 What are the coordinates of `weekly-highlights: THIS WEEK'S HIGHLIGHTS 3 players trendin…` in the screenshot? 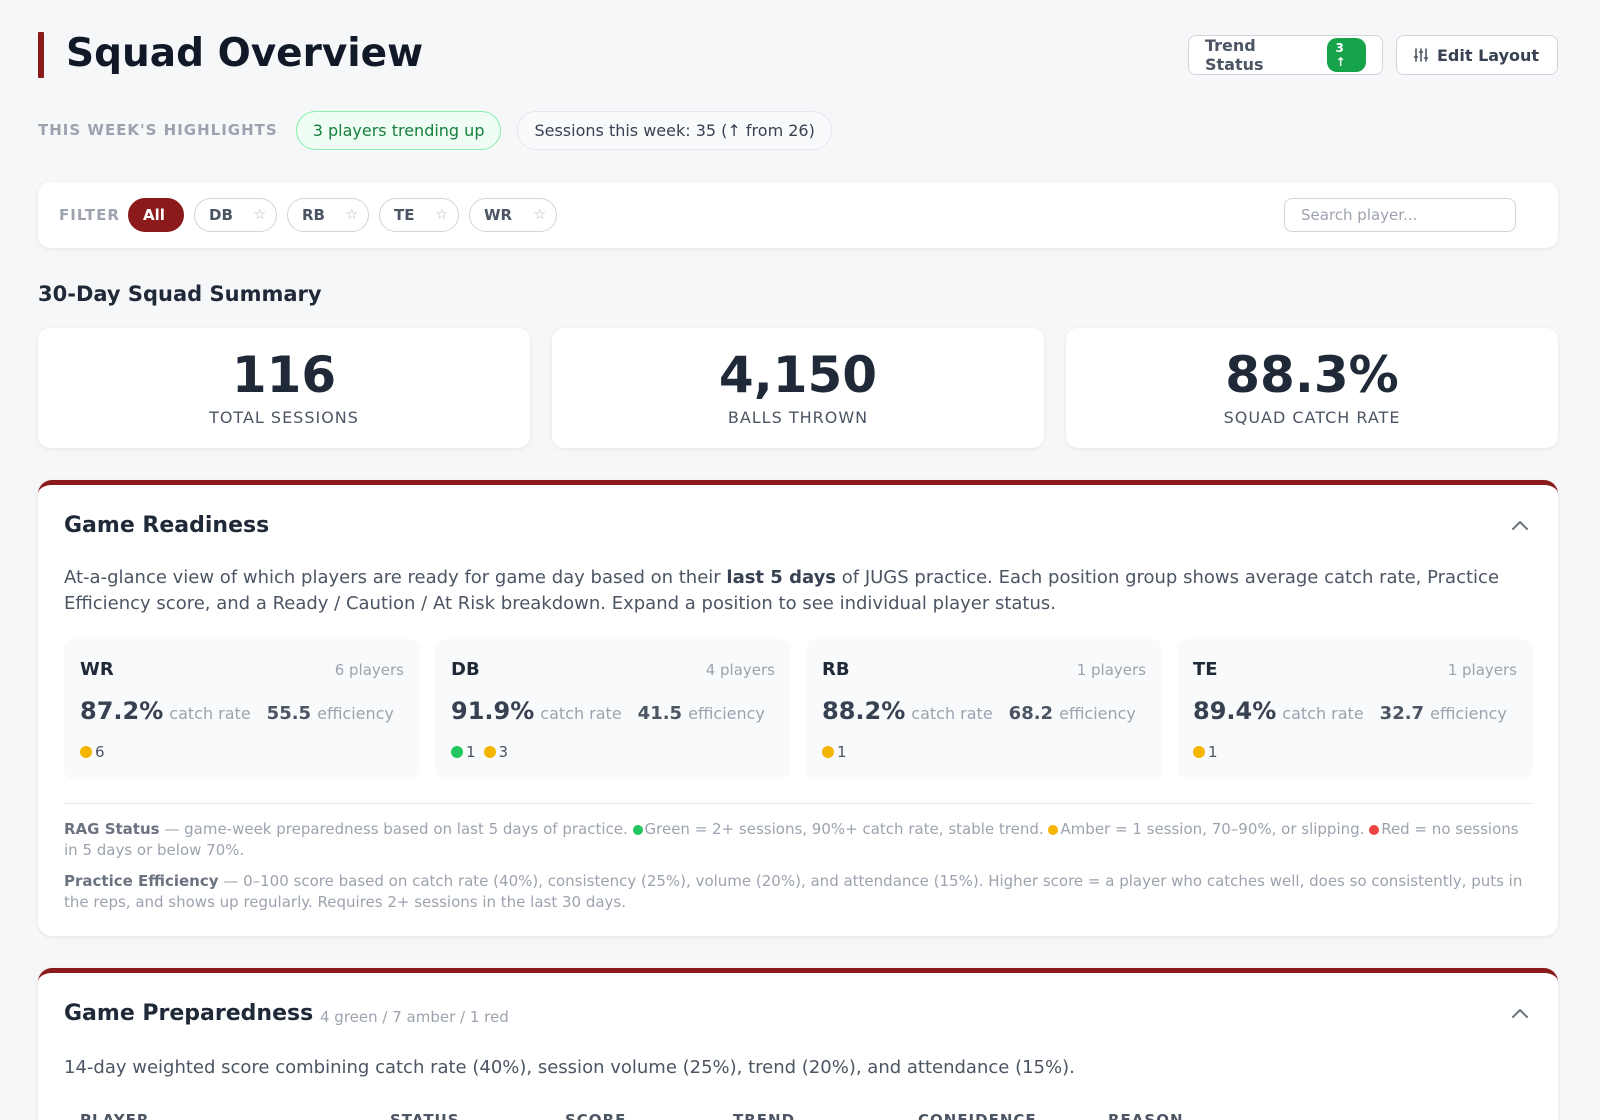 It's located at (435, 130).